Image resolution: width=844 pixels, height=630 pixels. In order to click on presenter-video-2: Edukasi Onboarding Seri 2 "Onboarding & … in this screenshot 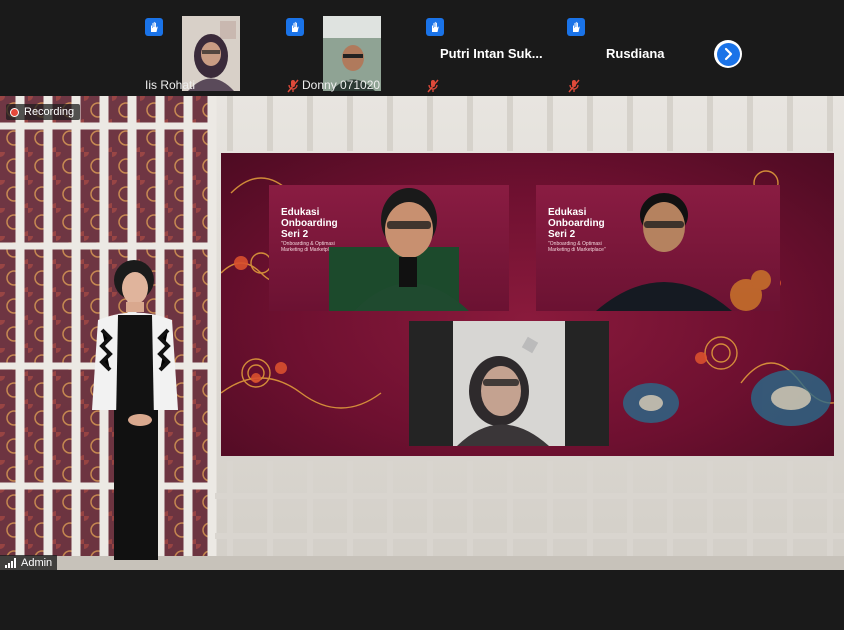, I will do `click(658, 248)`.